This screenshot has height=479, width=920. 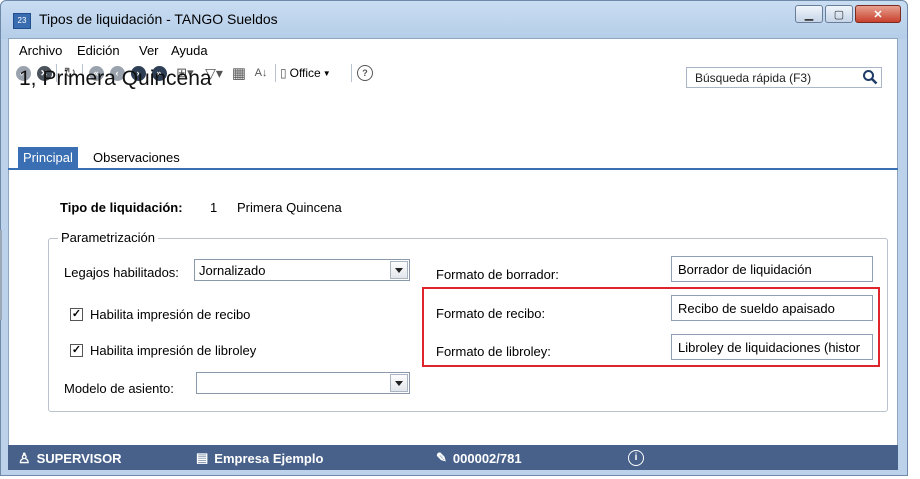 I want to click on libroley-format-field: Libroley de liquidaciones (histor, so click(x=772, y=347).